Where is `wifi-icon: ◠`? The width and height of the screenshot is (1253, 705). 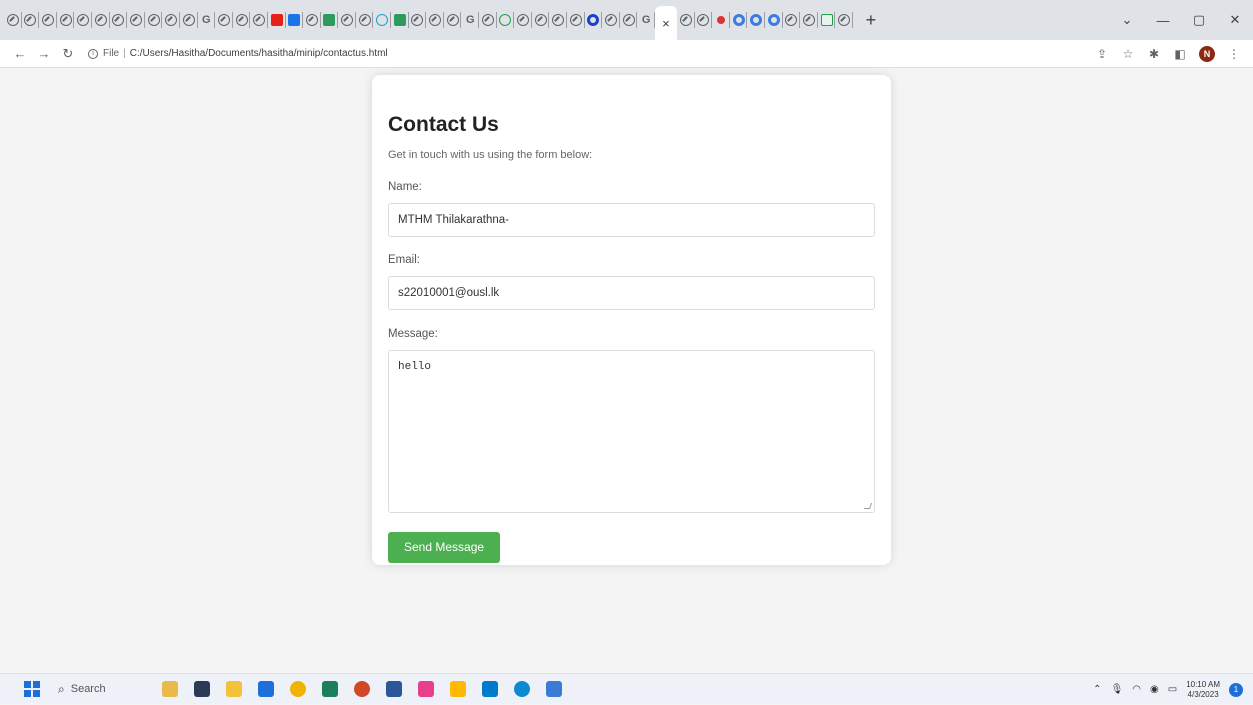 wifi-icon: ◠ is located at coordinates (1136, 689).